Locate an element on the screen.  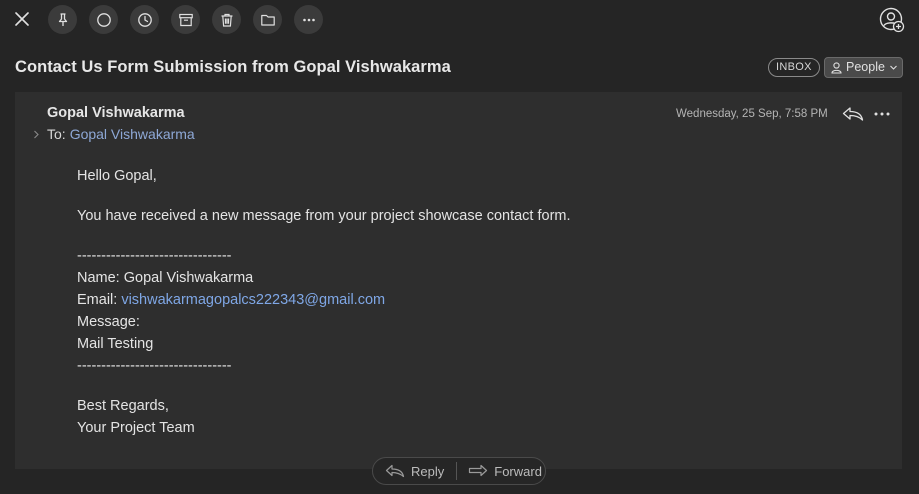
body-name-line: Name: Gopal Vishwakarma is located at coordinates (165, 278).